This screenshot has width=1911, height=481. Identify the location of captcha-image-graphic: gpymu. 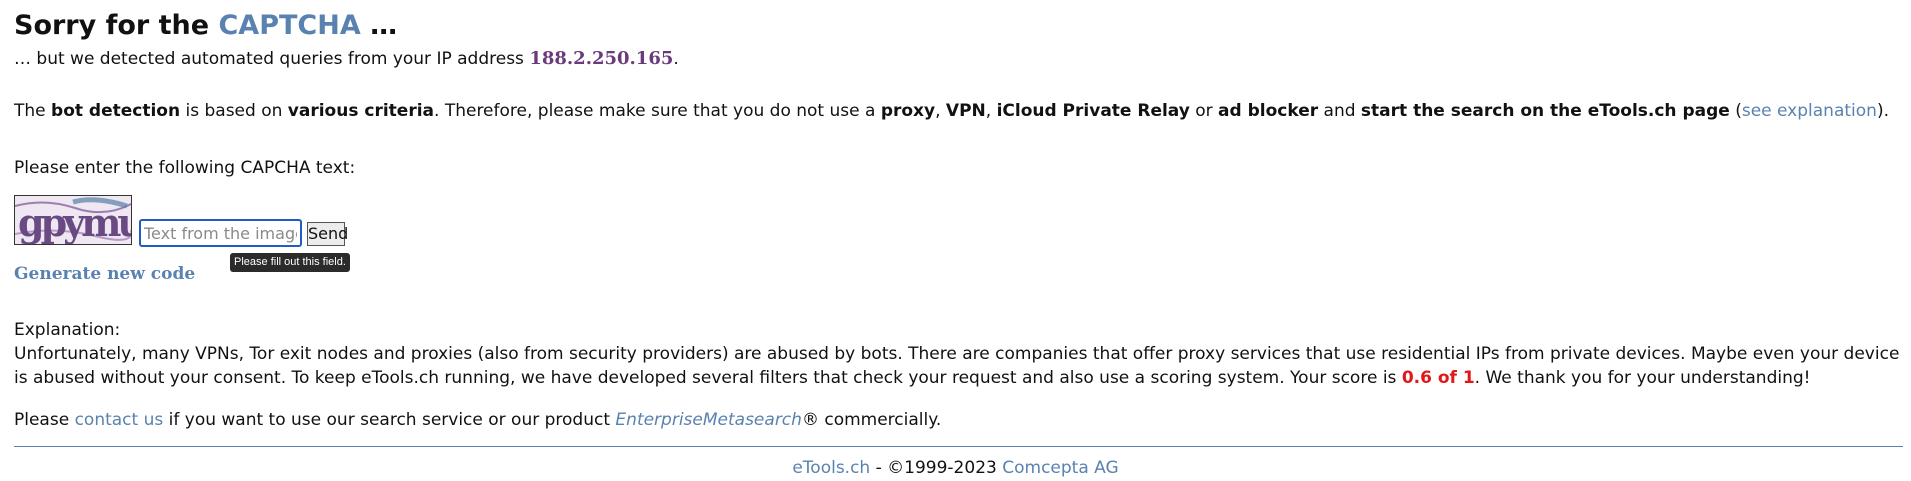
(73, 220).